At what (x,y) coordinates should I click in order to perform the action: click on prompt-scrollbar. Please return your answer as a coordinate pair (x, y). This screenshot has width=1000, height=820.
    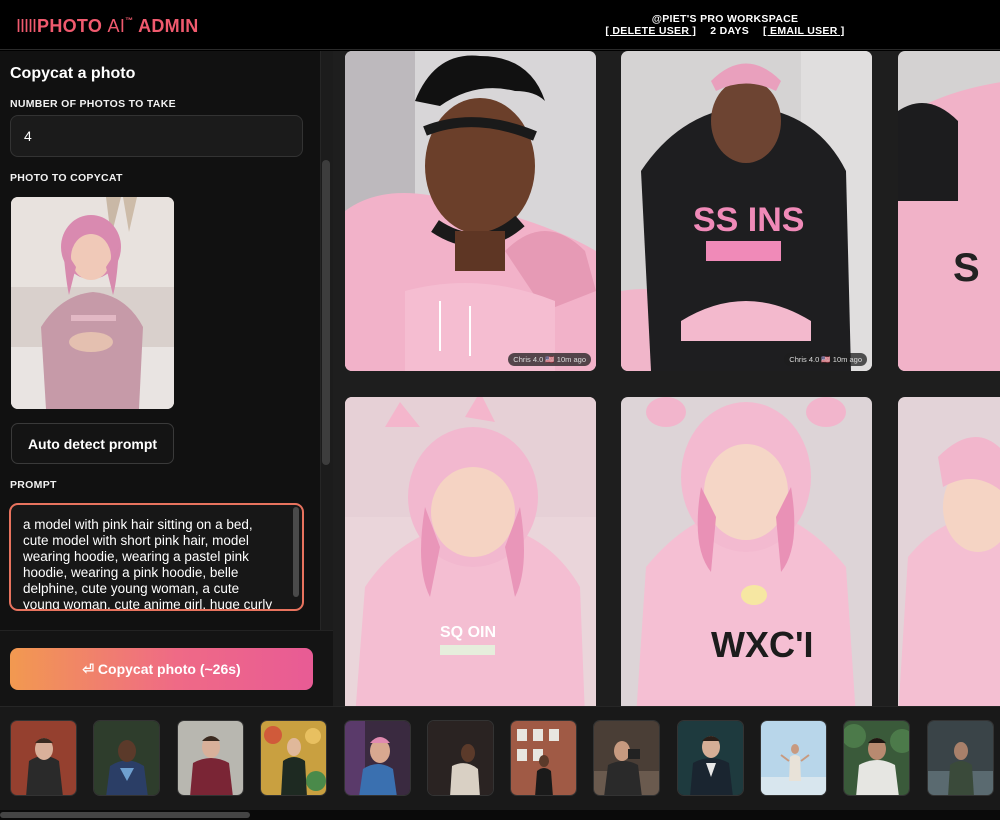
    Looking at the image, I should click on (296, 552).